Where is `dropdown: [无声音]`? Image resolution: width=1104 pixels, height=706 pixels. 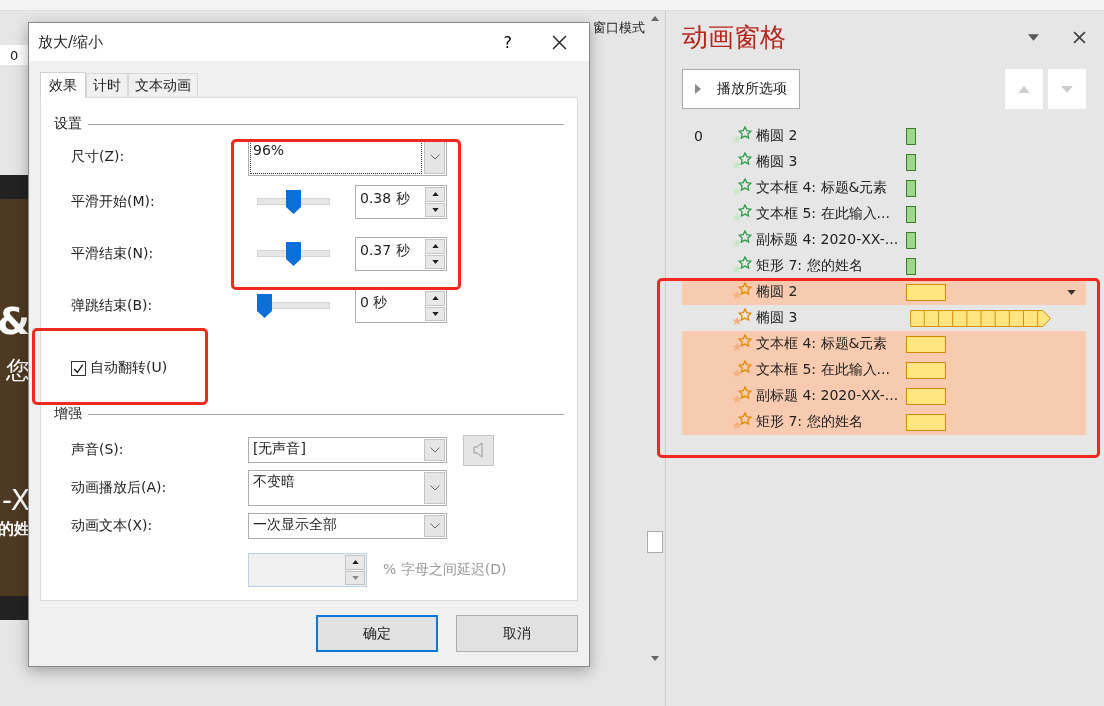 dropdown: [无声音] is located at coordinates (347, 450).